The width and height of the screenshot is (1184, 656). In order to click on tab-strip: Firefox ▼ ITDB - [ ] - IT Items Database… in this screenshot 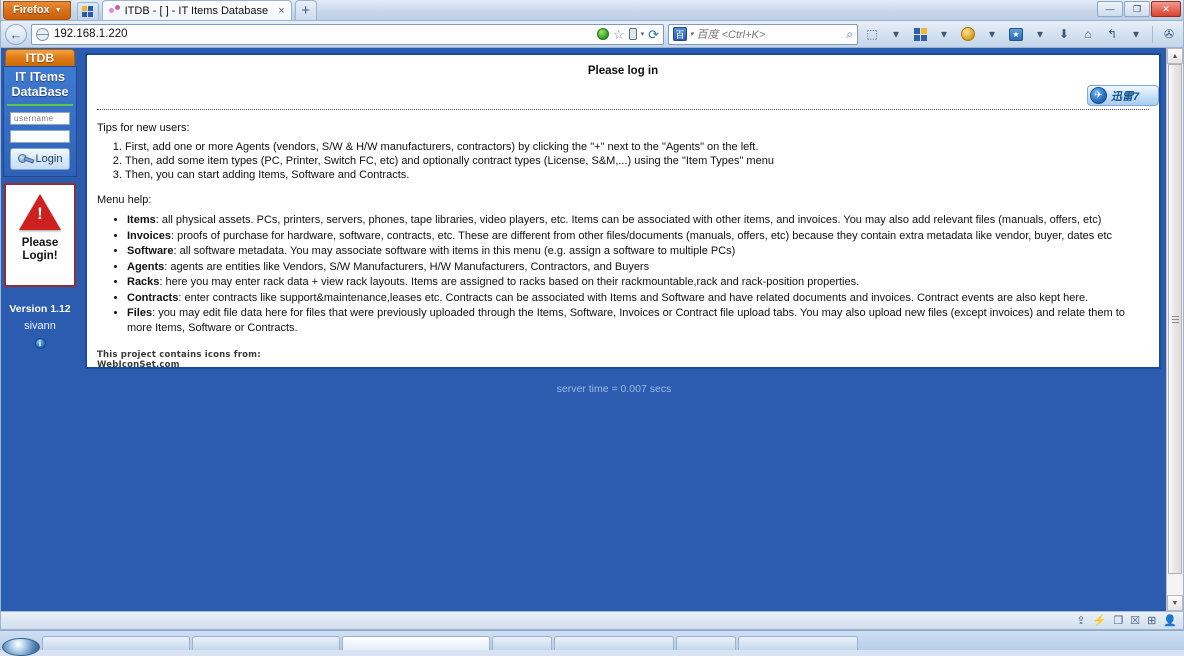, I will do `click(592, 10)`.